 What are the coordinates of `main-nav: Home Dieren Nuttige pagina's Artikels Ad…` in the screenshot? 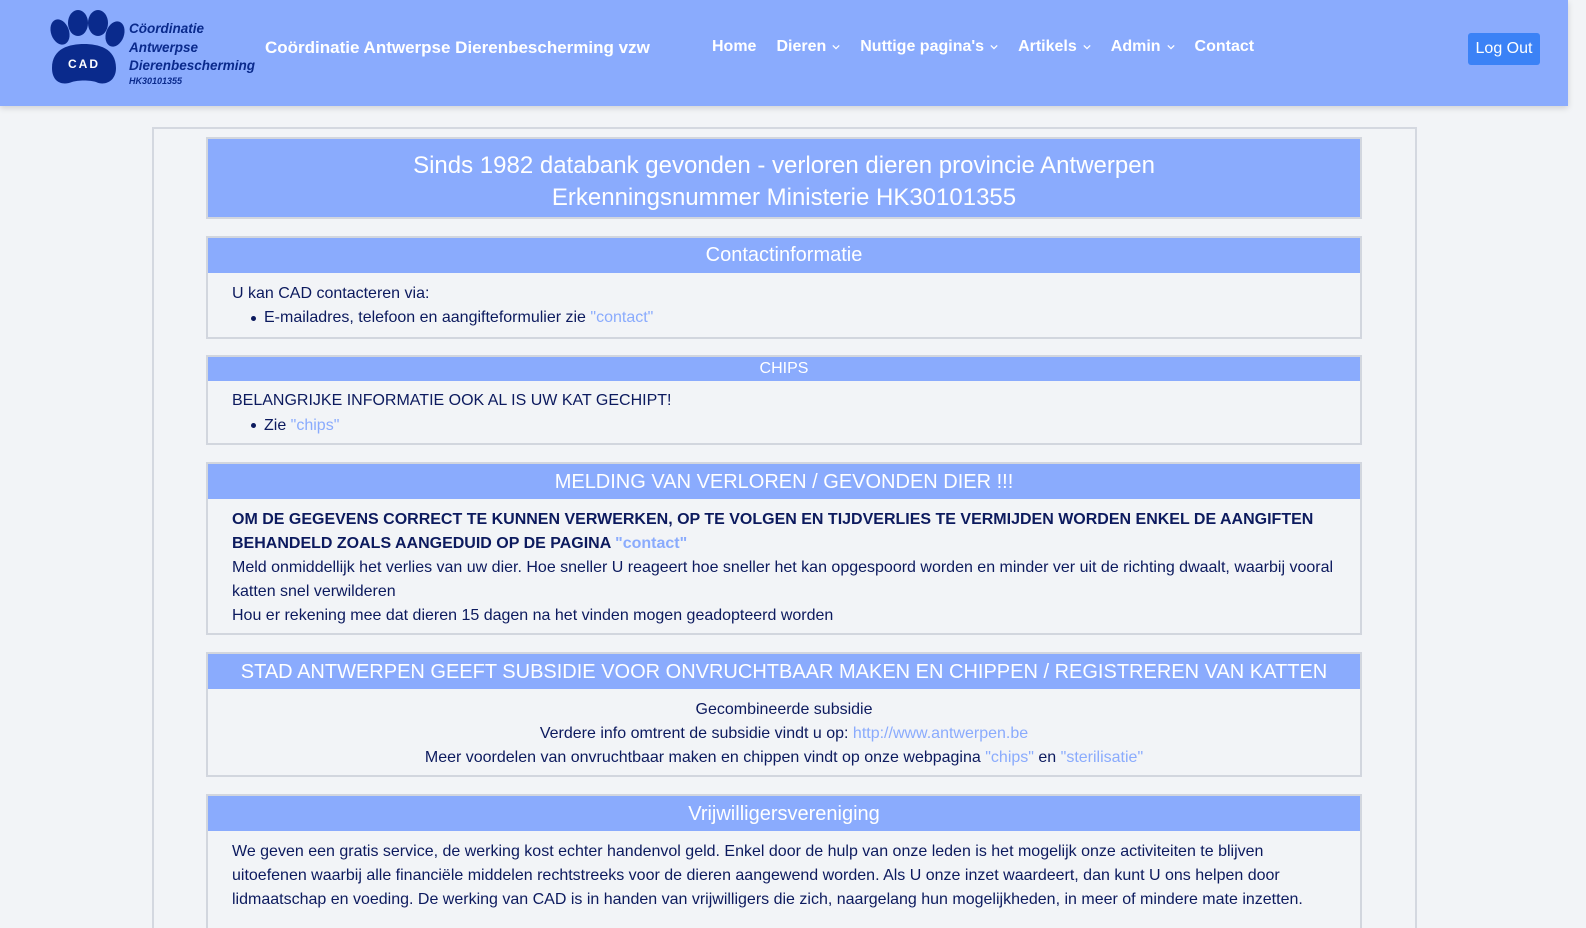 It's located at (983, 47).